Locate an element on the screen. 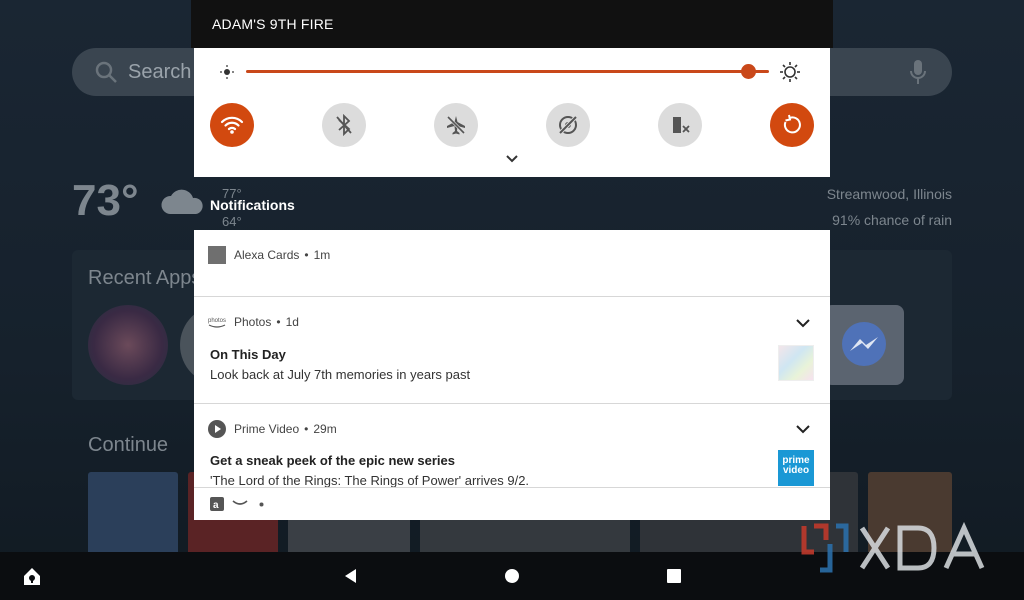  airplane-mode-toggle is located at coordinates (456, 125).